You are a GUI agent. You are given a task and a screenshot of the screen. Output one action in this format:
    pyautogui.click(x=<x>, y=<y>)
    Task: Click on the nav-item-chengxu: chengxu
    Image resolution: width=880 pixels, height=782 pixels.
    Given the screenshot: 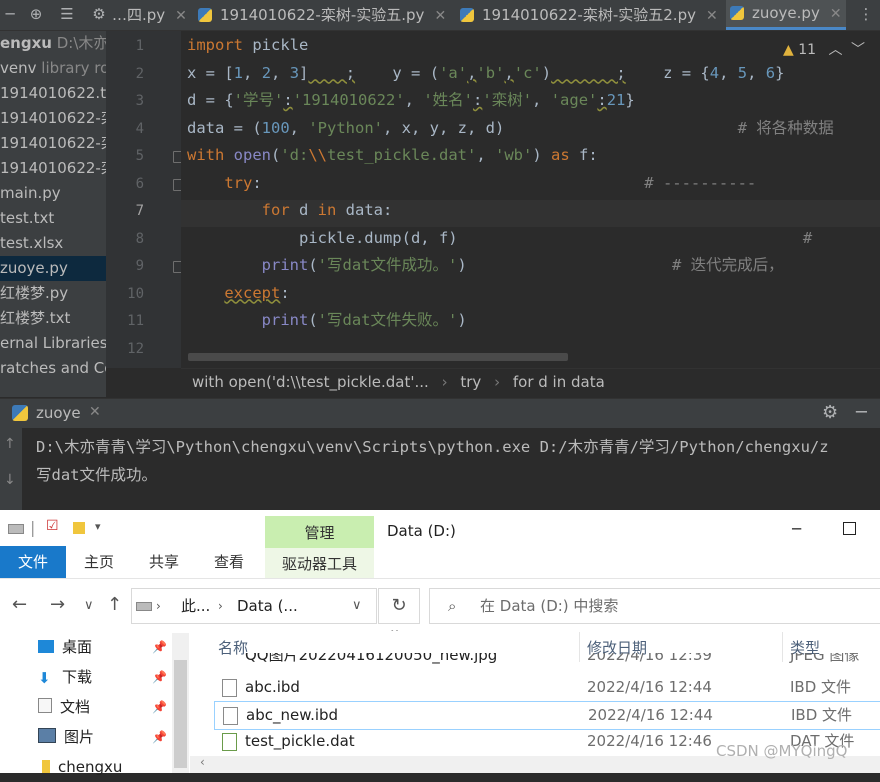 What is the action you would take?
    pyautogui.click(x=80, y=767)
    